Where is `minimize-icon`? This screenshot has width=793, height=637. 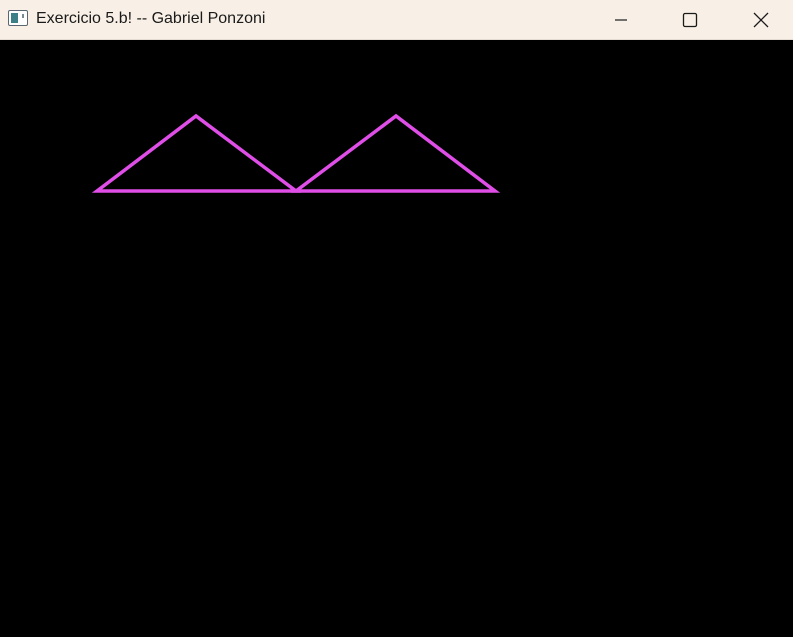
minimize-icon is located at coordinates (621, 20).